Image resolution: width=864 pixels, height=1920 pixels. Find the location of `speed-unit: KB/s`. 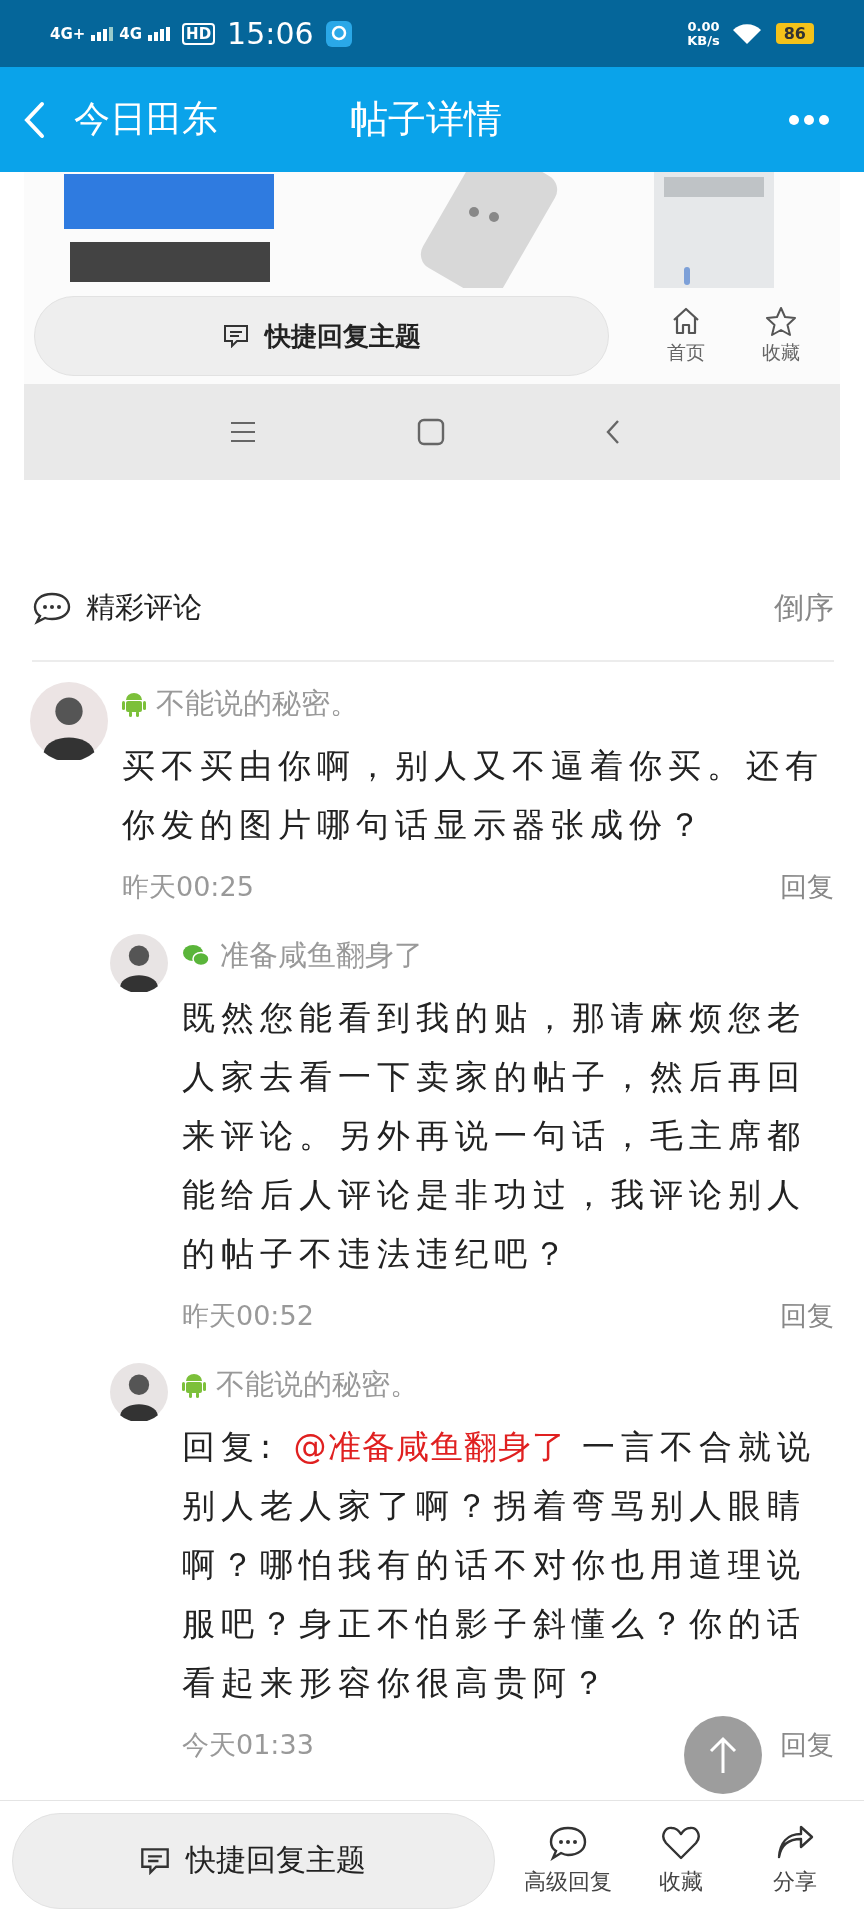

speed-unit: KB/s is located at coordinates (703, 40).